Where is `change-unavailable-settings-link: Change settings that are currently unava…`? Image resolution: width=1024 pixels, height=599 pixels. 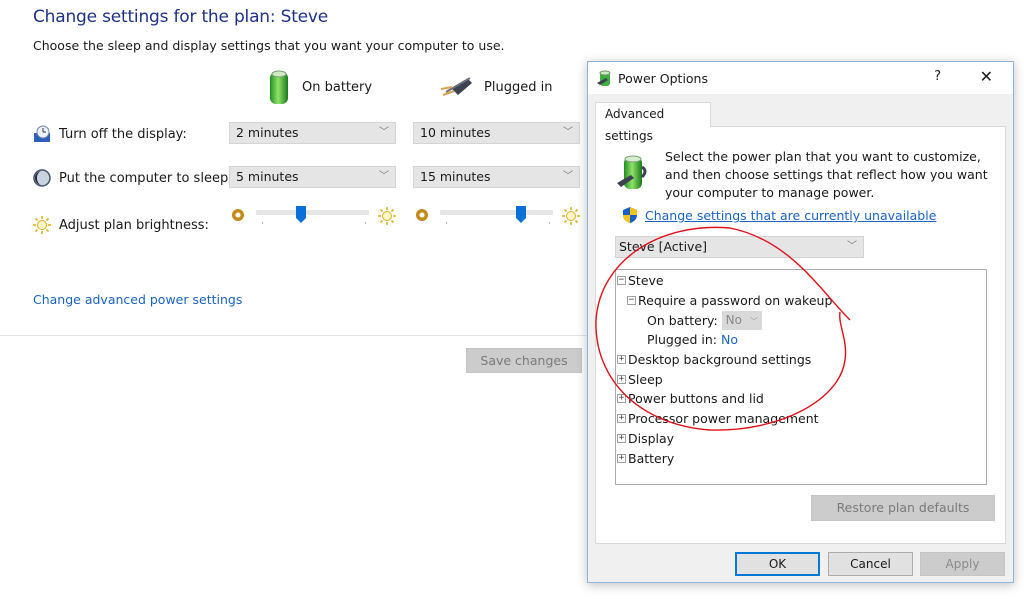 change-unavailable-settings-link: Change settings that are currently unava… is located at coordinates (790, 215).